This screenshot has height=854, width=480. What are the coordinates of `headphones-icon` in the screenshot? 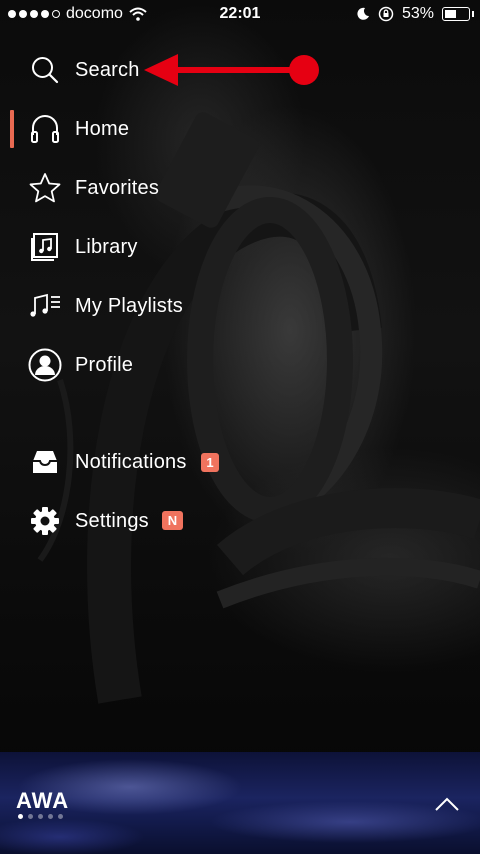 It's located at (45, 129).